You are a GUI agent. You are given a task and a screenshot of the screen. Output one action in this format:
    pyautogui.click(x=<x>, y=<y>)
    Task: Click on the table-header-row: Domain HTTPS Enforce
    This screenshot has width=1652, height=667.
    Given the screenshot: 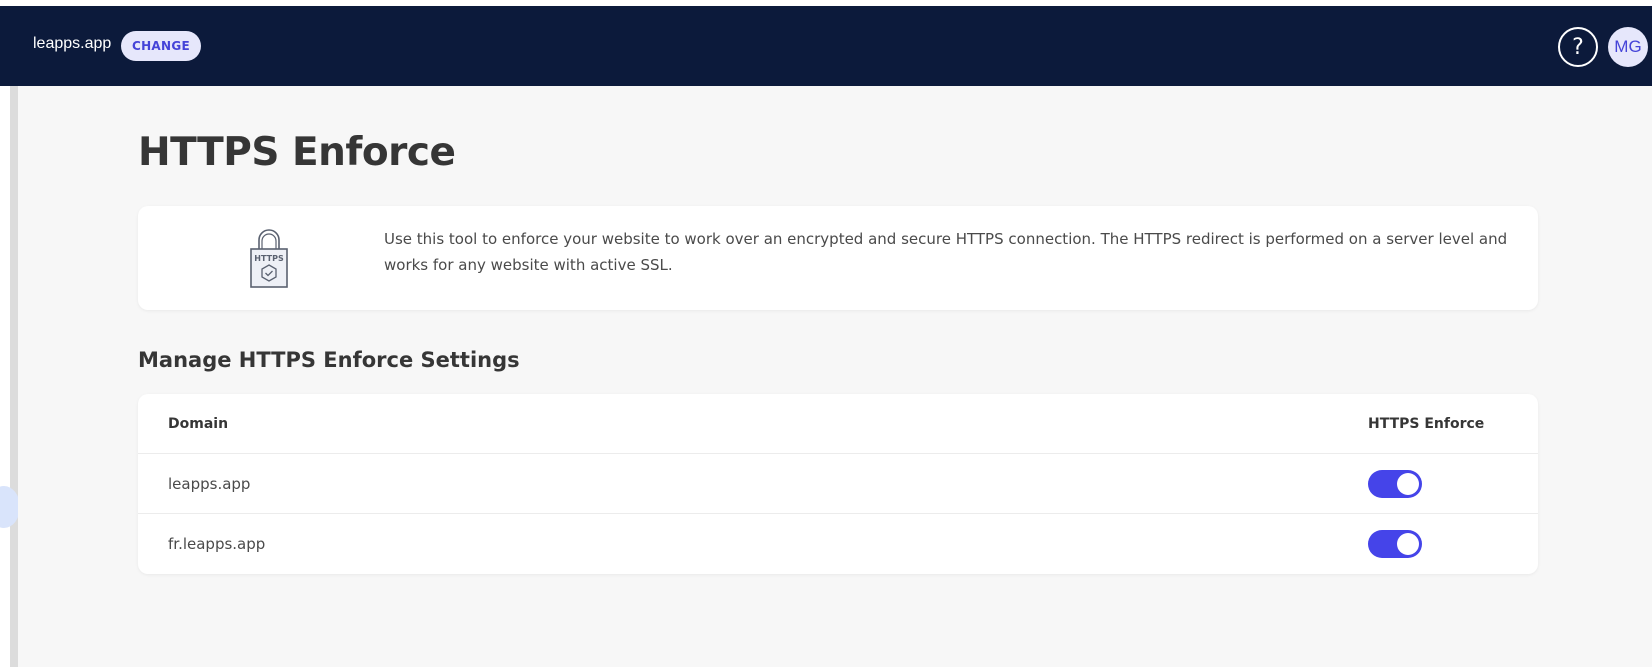 What is the action you would take?
    pyautogui.click(x=838, y=424)
    